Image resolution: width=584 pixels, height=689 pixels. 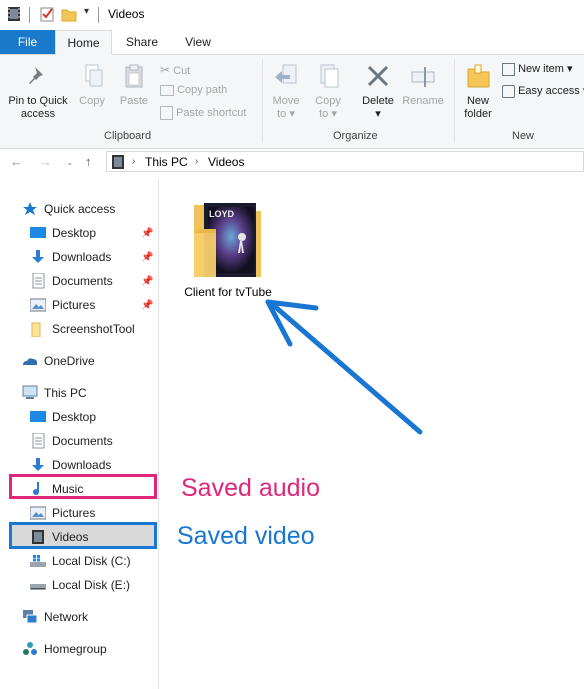 What do you see at coordinates (228, 292) in the screenshot?
I see `folder-item-name: Client for tvTube` at bounding box center [228, 292].